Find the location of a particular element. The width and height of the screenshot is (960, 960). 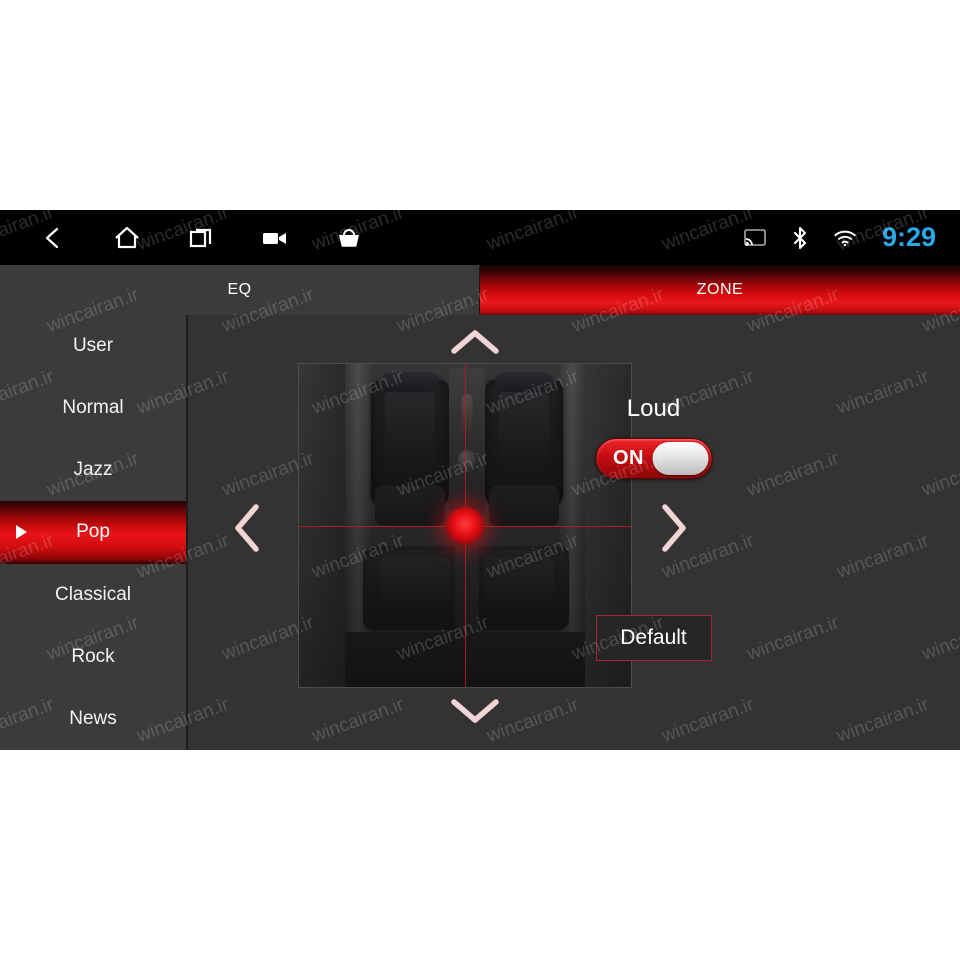

preset-label: Rock is located at coordinates (93, 656).